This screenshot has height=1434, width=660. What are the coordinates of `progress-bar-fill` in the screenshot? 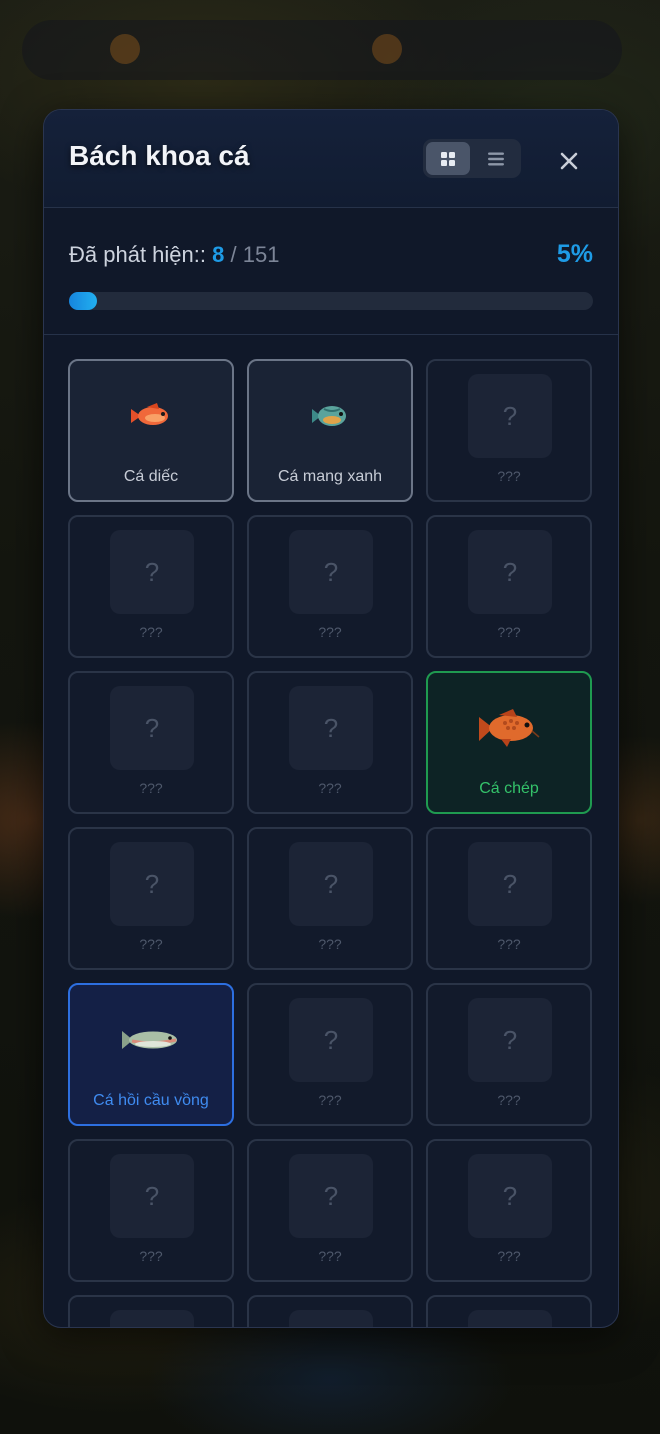 It's located at (83, 301).